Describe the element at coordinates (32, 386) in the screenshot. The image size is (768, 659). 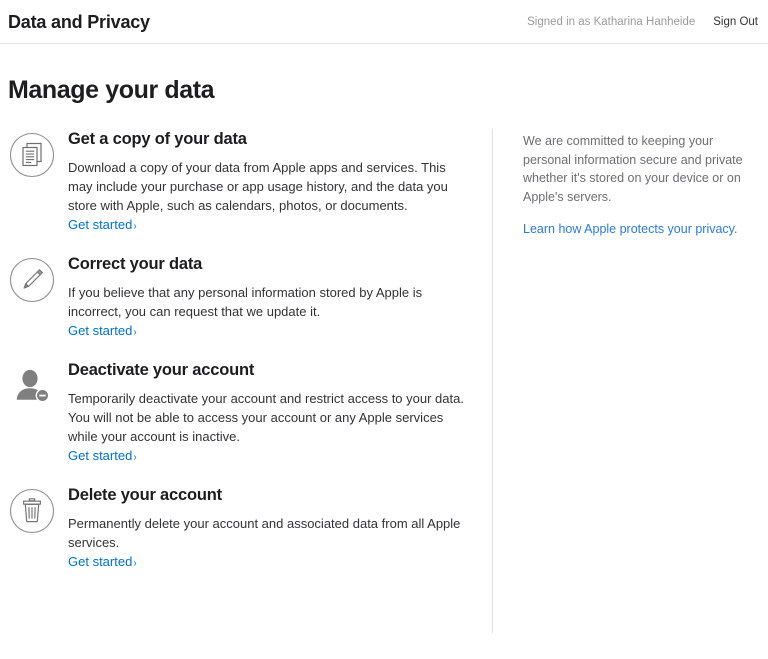
I see `person-minus-icon` at that location.